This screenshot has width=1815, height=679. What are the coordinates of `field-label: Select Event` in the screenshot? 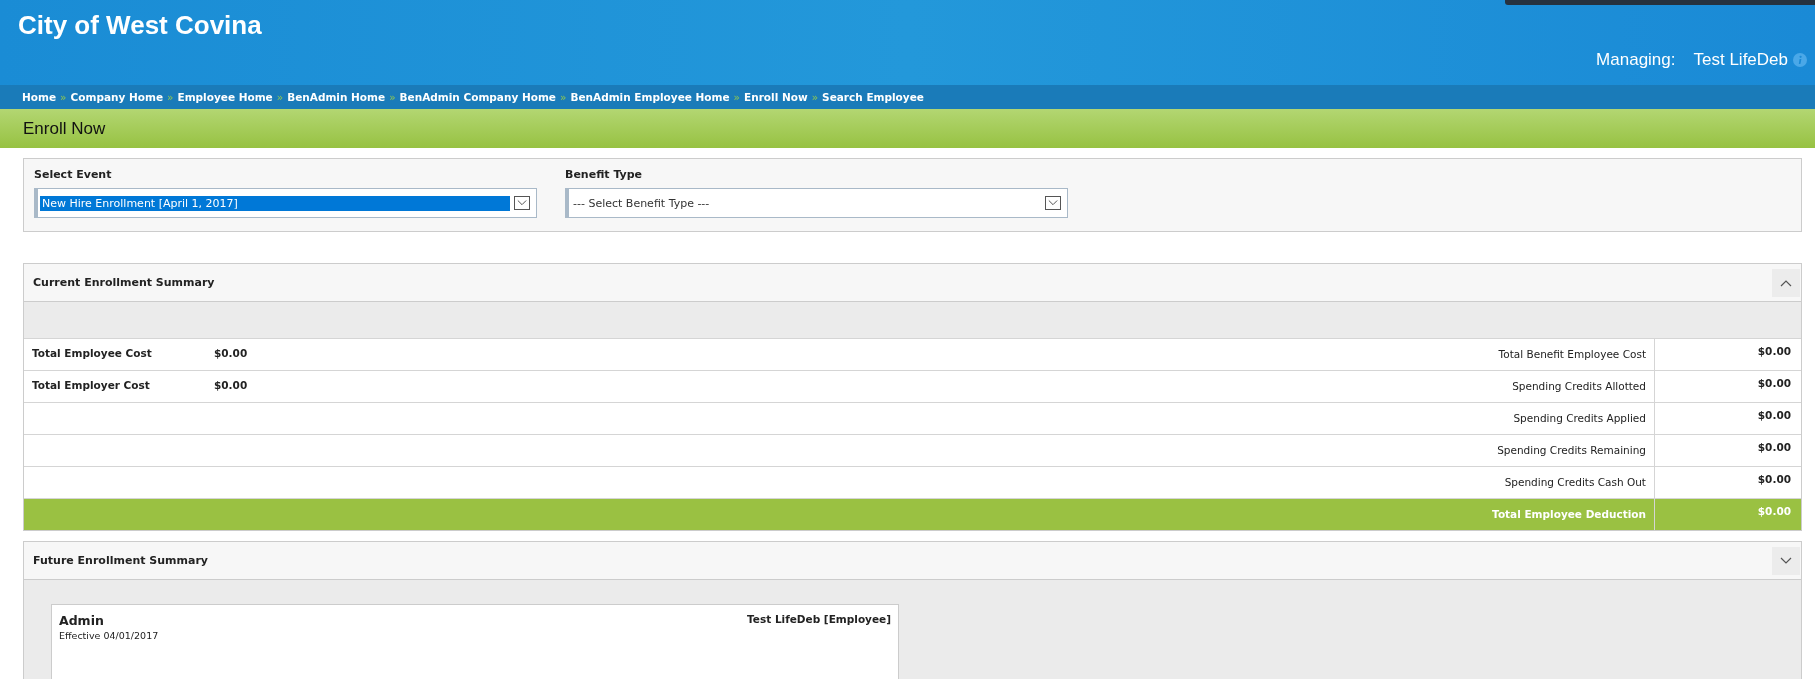 It's located at (73, 174).